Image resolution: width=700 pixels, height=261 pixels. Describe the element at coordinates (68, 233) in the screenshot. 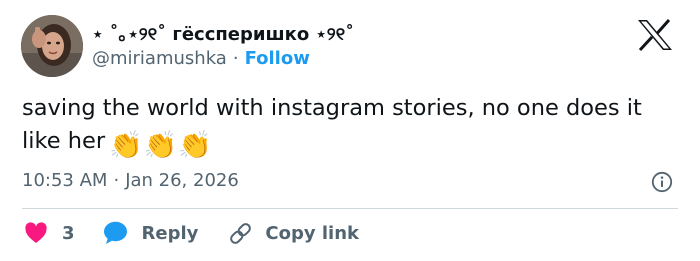

I see `like-count: 3` at that location.